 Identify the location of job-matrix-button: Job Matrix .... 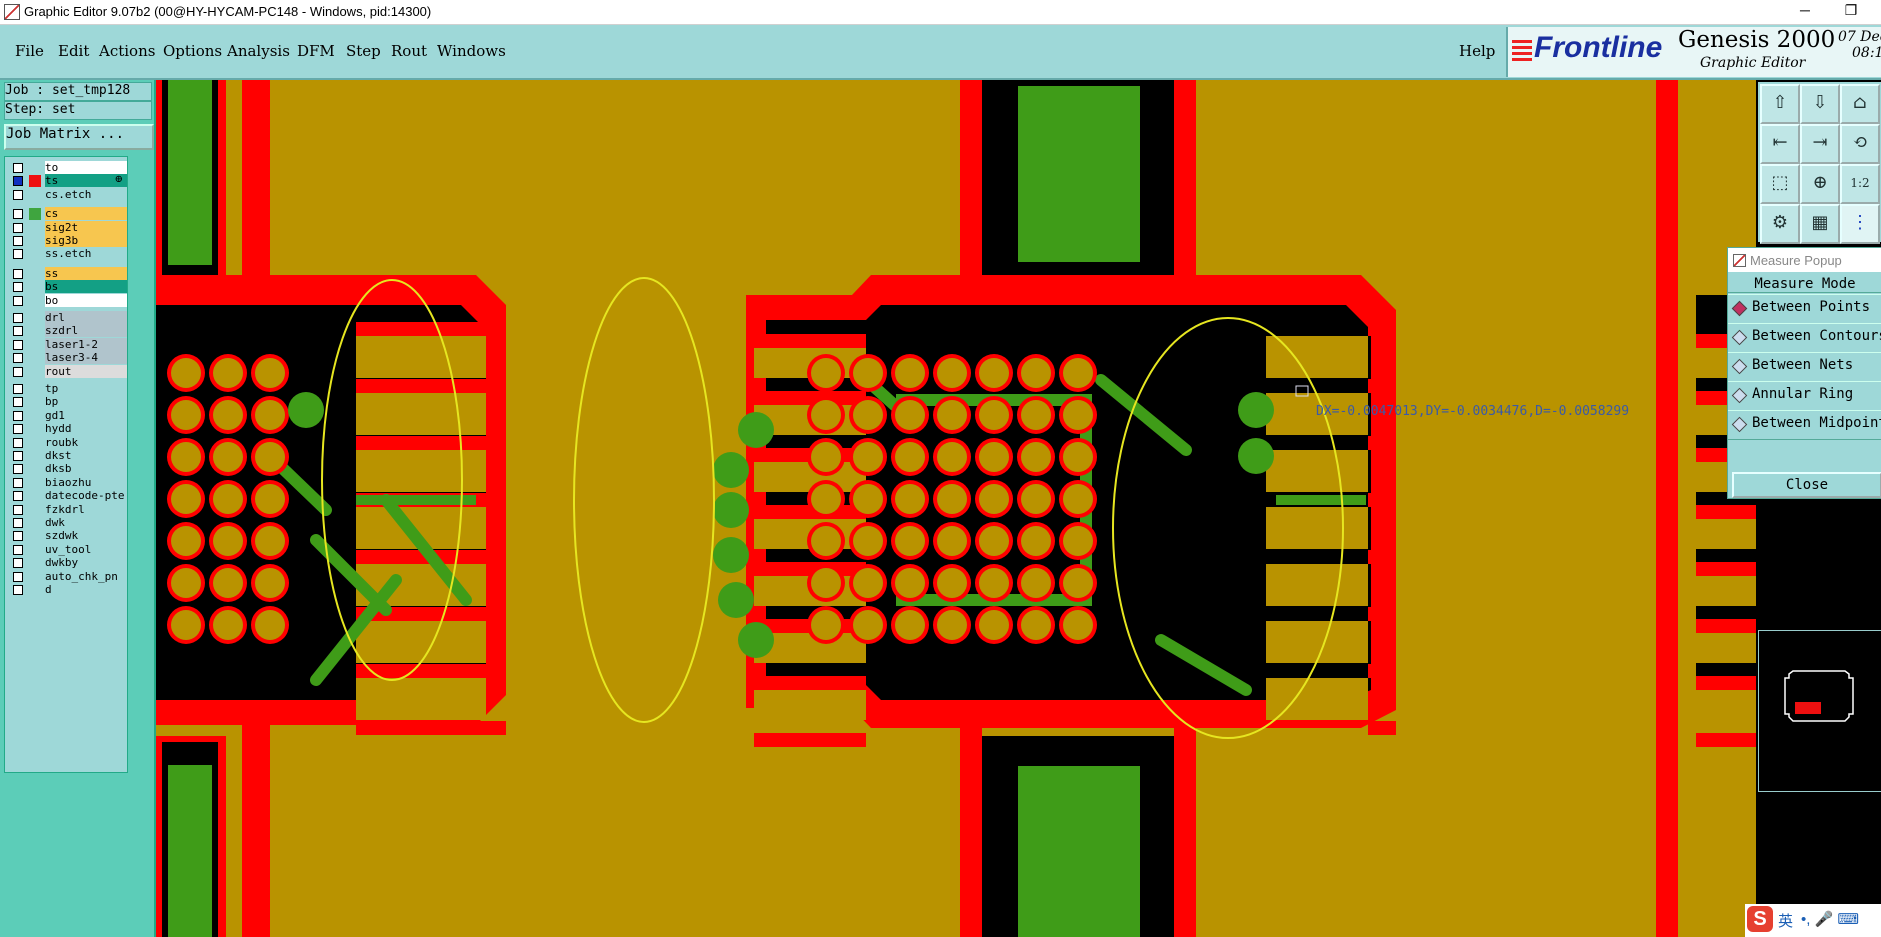
(79, 137).